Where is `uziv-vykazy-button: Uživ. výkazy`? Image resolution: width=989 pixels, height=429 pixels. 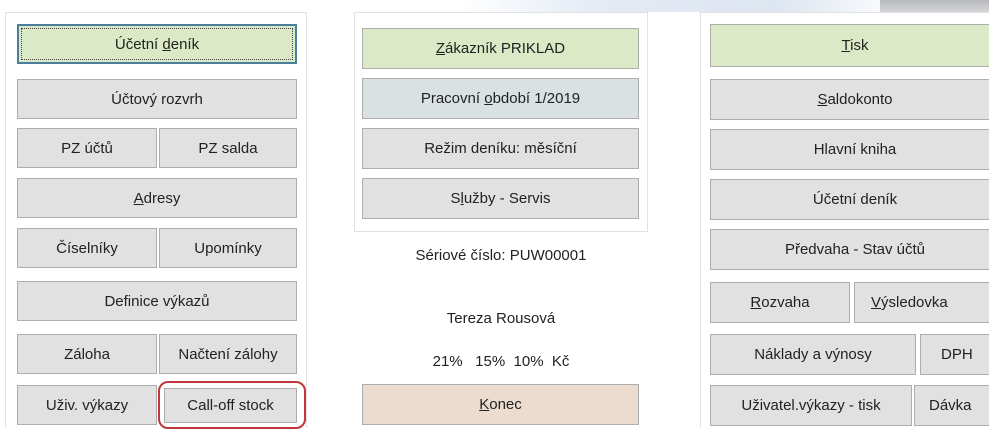
uziv-vykazy-button: Uživ. výkazy is located at coordinates (87, 405).